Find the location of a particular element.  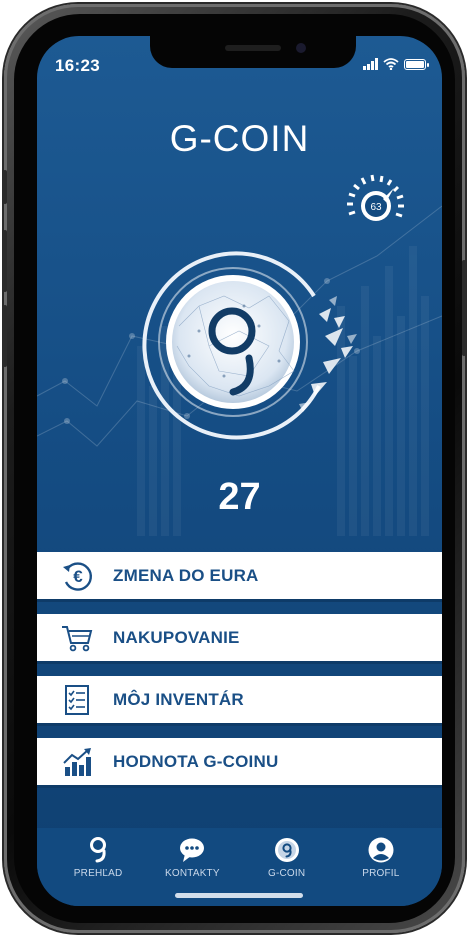

menu-item-shopping: NAKUPOVANIE is located at coordinates (239, 639).